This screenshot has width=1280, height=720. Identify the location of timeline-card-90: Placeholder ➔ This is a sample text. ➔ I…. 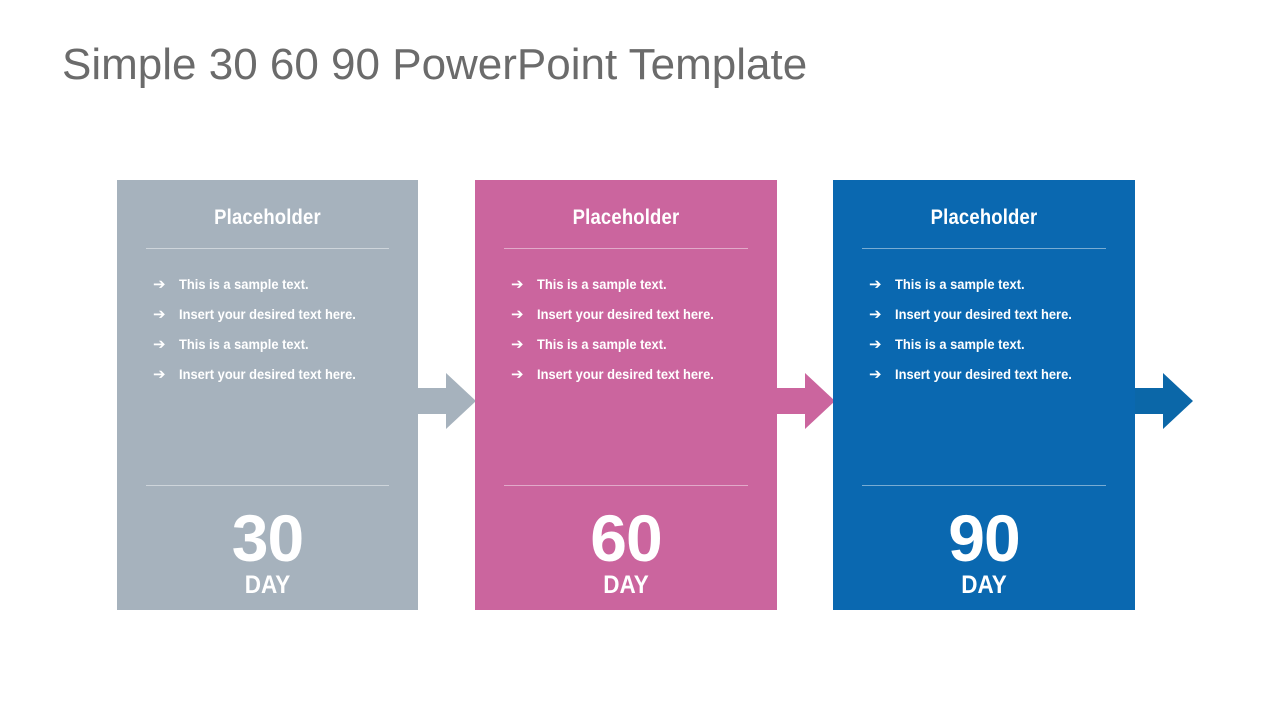
(984, 395).